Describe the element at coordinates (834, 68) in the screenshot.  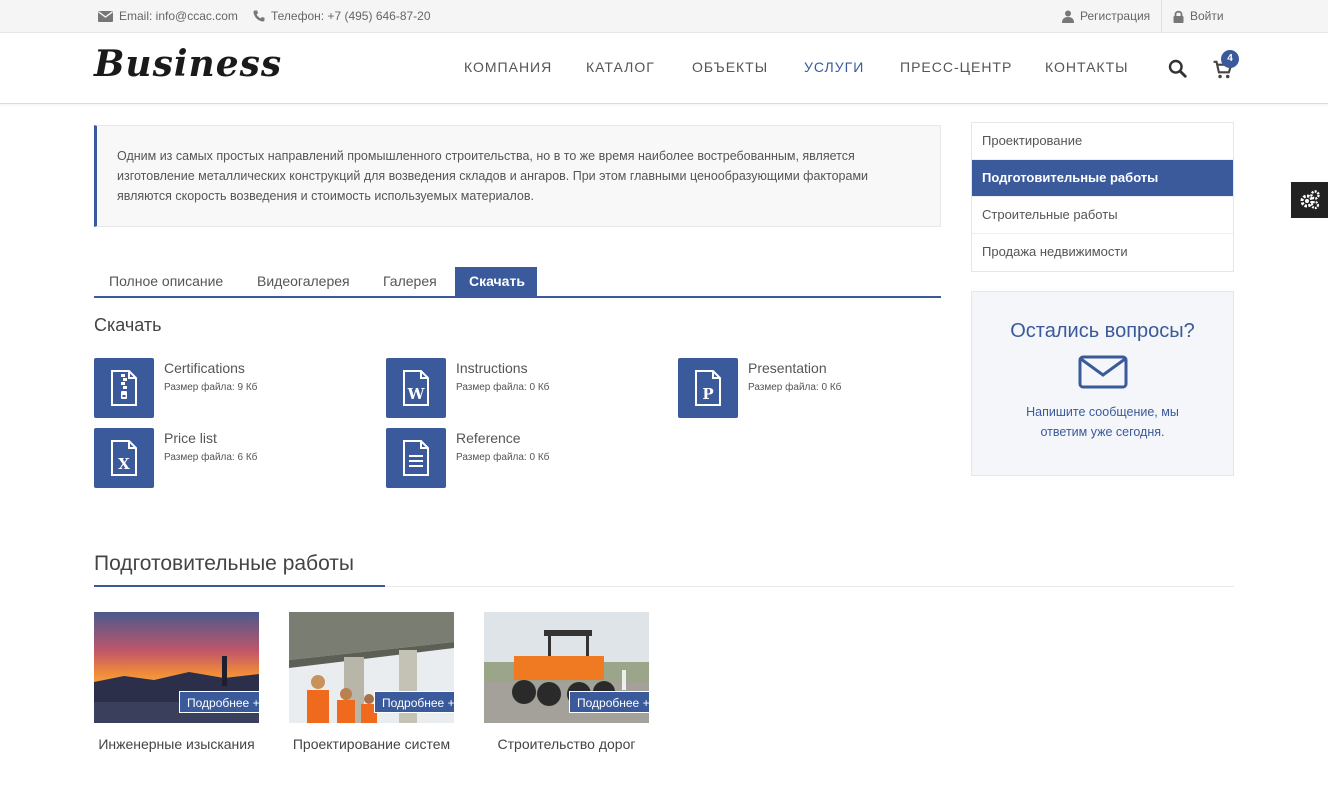
I see `nav-services: УСЛУГИ` at that location.